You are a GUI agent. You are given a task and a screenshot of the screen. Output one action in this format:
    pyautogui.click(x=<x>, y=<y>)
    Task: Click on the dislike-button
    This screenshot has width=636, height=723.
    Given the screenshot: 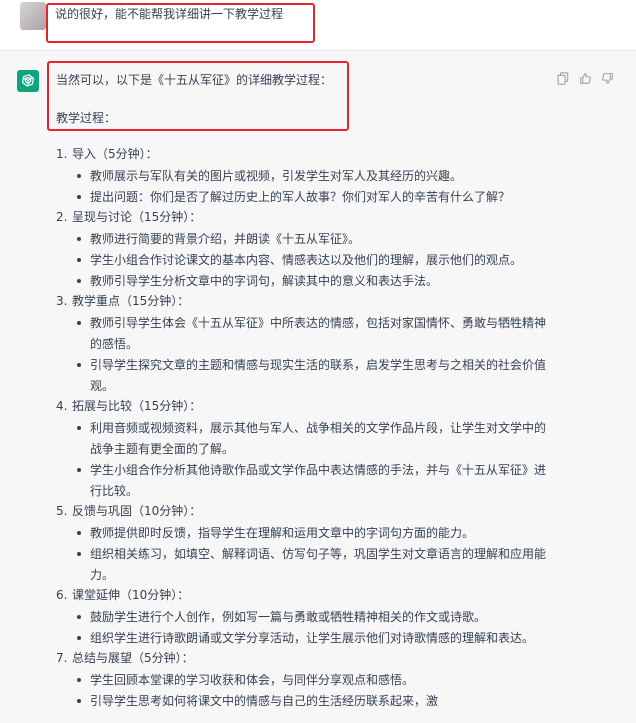 What is the action you would take?
    pyautogui.click(x=607, y=78)
    